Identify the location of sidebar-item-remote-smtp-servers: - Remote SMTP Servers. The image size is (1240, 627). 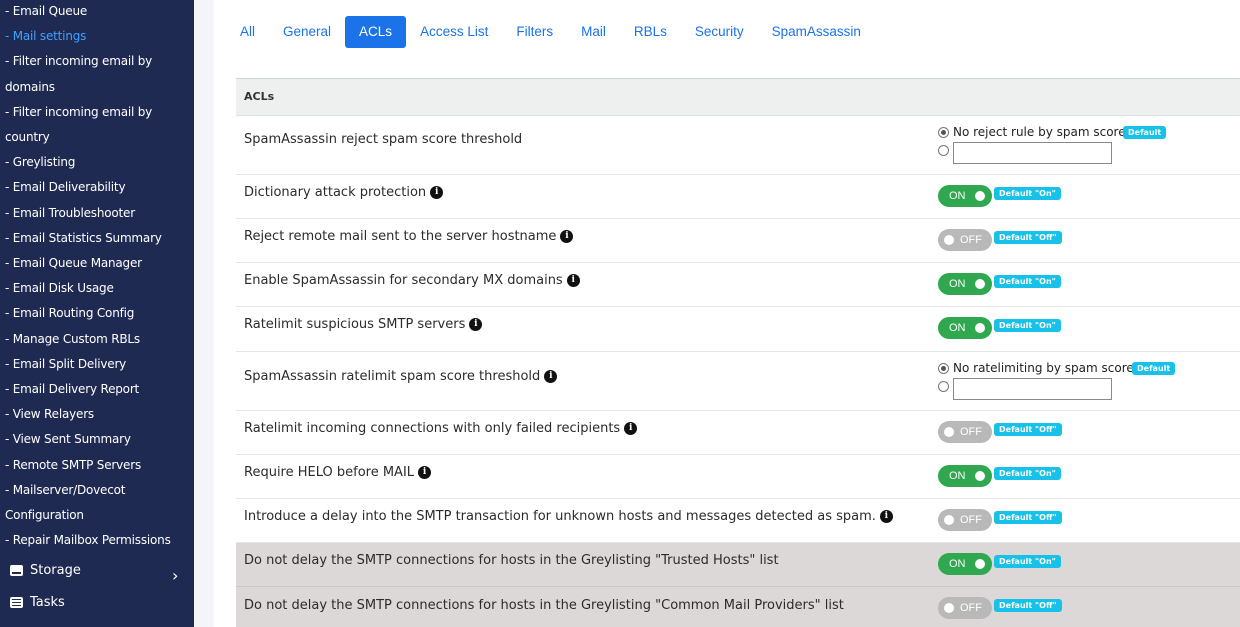
(73, 465).